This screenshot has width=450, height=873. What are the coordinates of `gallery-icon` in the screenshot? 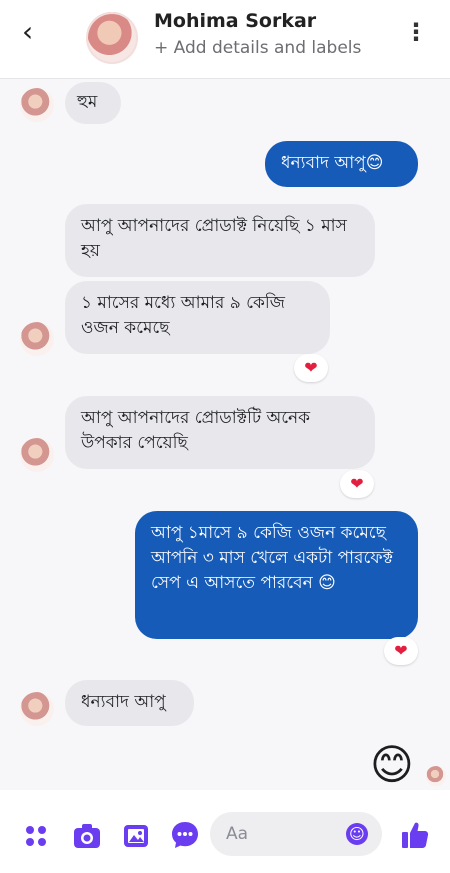 It's located at (136, 838).